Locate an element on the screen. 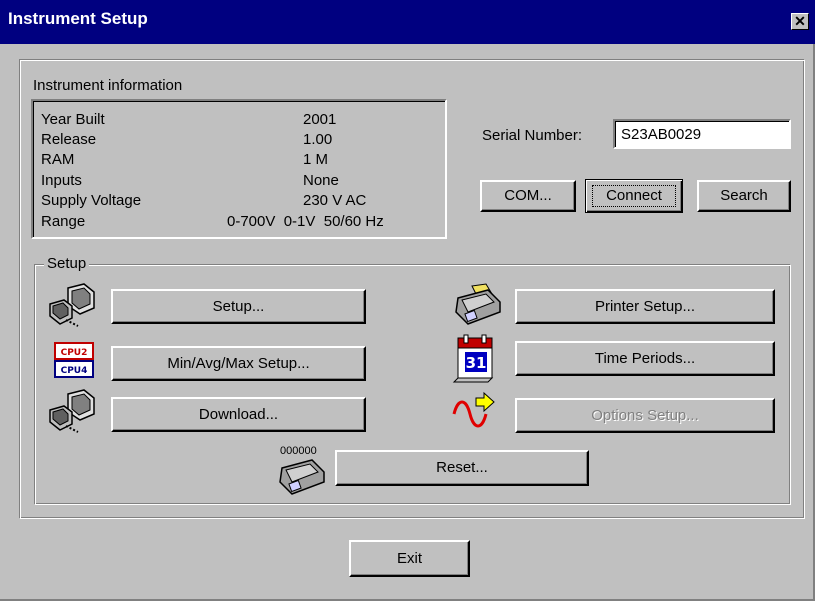 The width and height of the screenshot is (815, 601). info-value: None is located at coordinates (321, 180).